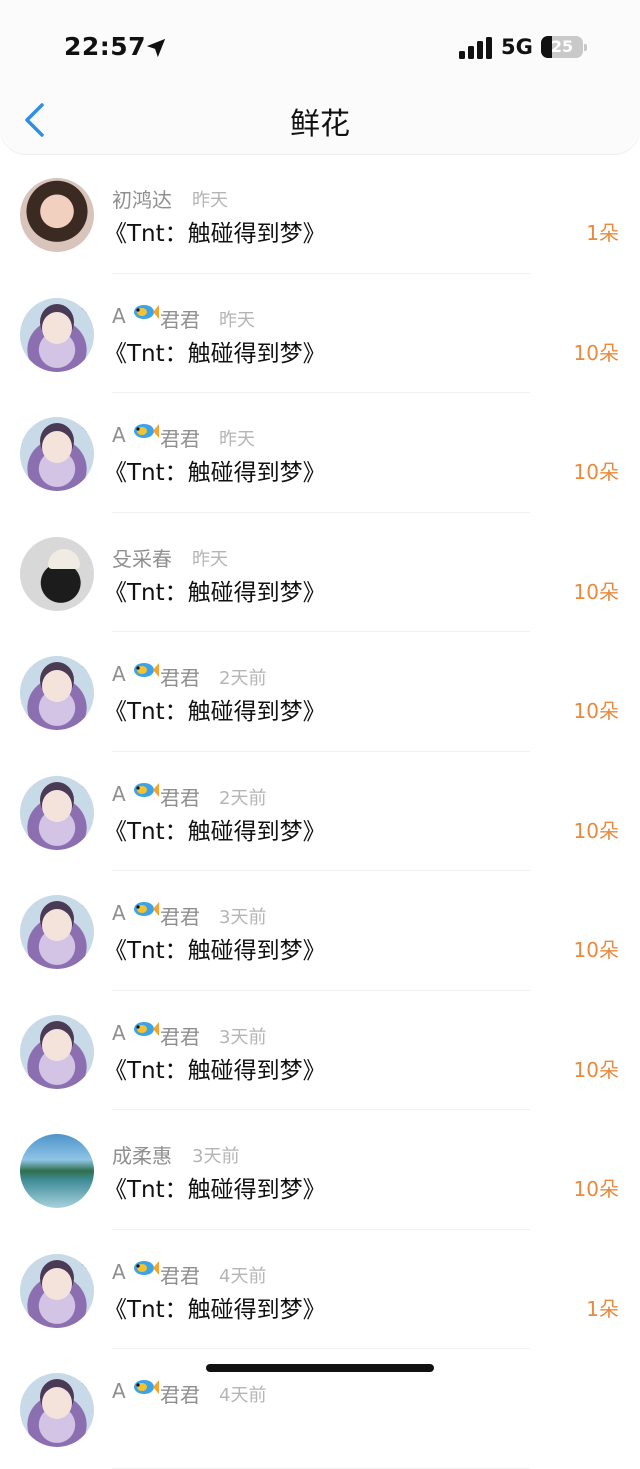  I want to click on battery-indicator: 25, so click(562, 47).